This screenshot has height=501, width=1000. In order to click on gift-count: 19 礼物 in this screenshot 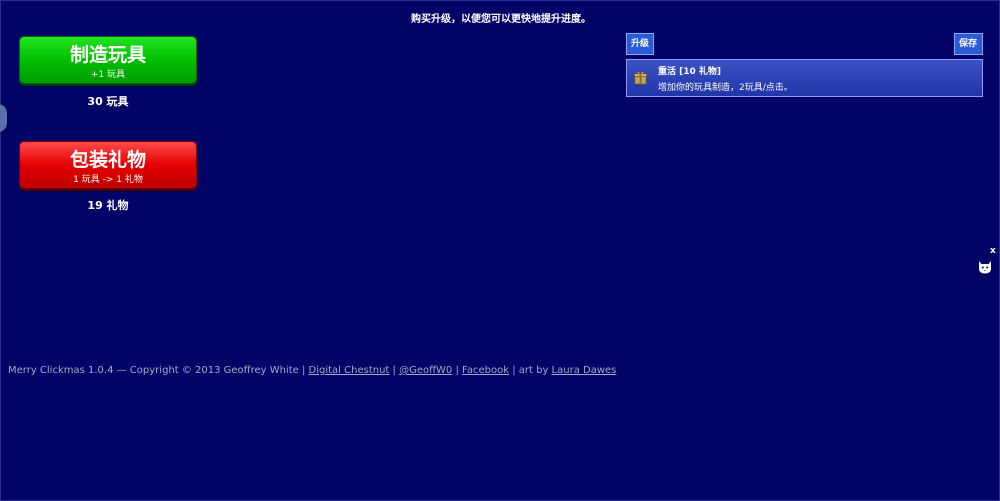, I will do `click(108, 205)`.